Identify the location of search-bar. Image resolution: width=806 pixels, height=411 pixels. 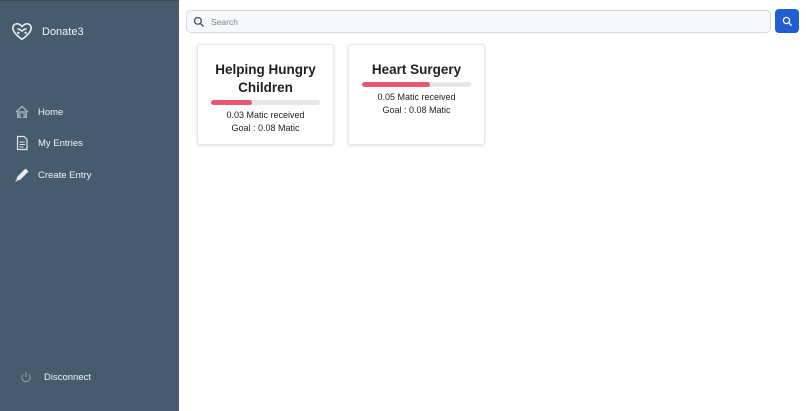
(478, 21).